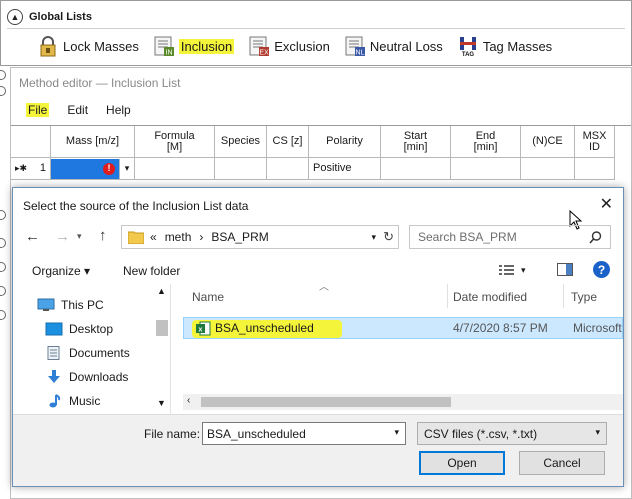 Image resolution: width=632 pixels, height=499 pixels. I want to click on nce-cell, so click(548, 169).